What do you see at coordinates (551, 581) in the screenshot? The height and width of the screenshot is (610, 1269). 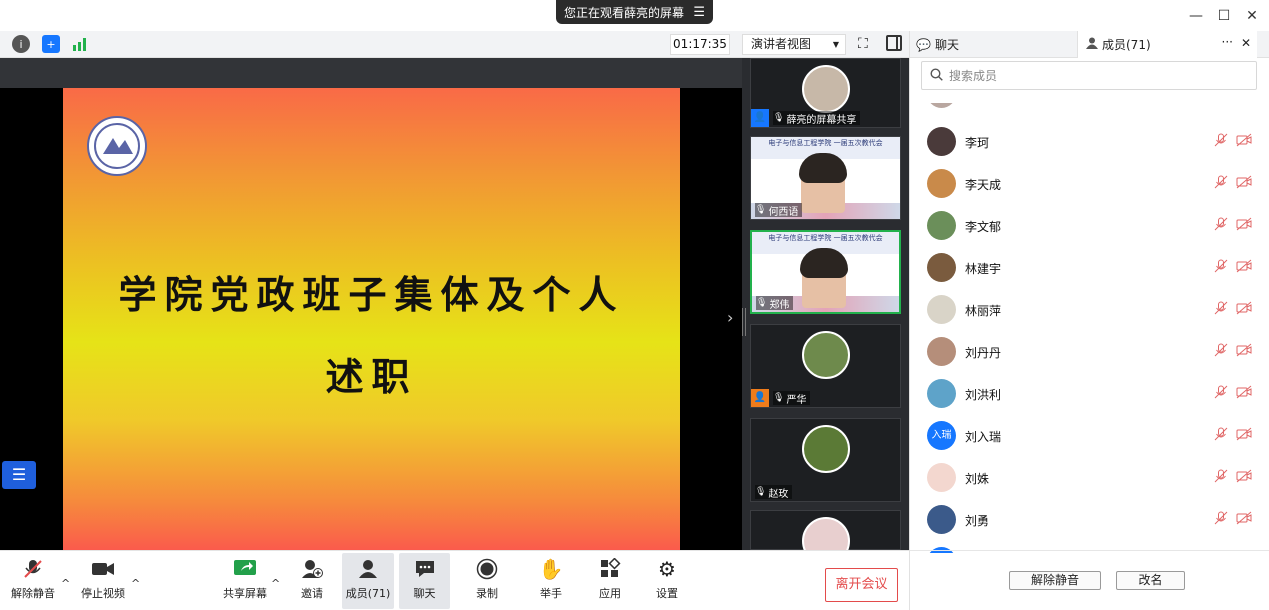 I see `raise-hand-button: ✋ 举手` at bounding box center [551, 581].